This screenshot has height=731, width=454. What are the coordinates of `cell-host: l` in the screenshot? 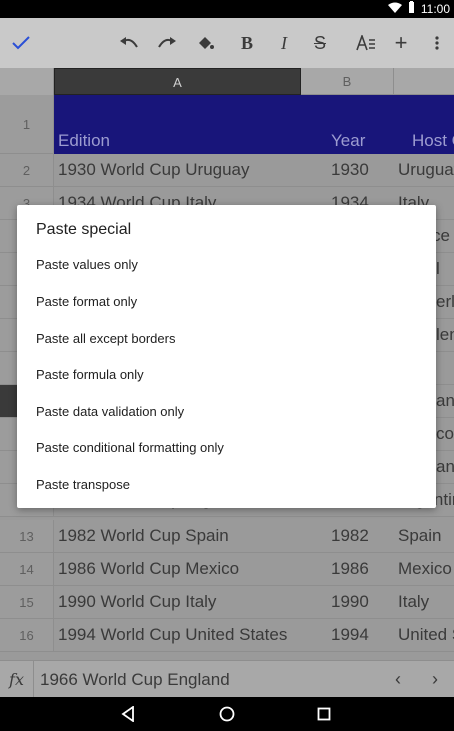 It's located at (438, 268).